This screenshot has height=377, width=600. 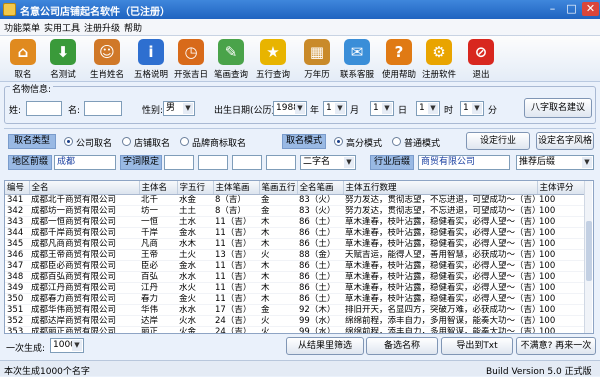 What do you see at coordinates (589, 251) in the screenshot?
I see `scrollbar-thumb` at bounding box center [589, 251].